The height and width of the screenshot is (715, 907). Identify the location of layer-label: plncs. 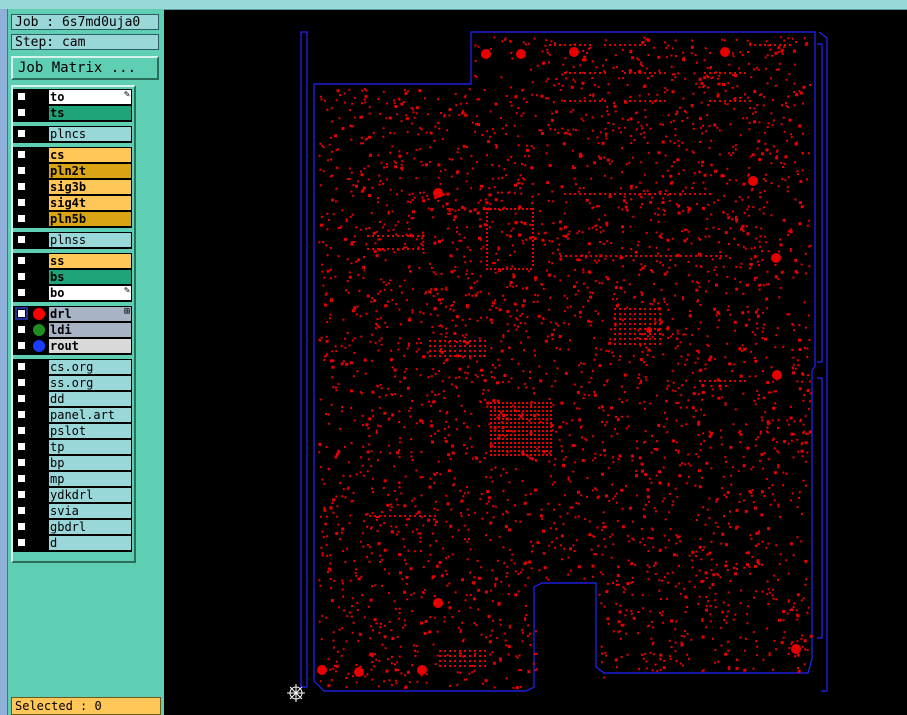
(90, 134).